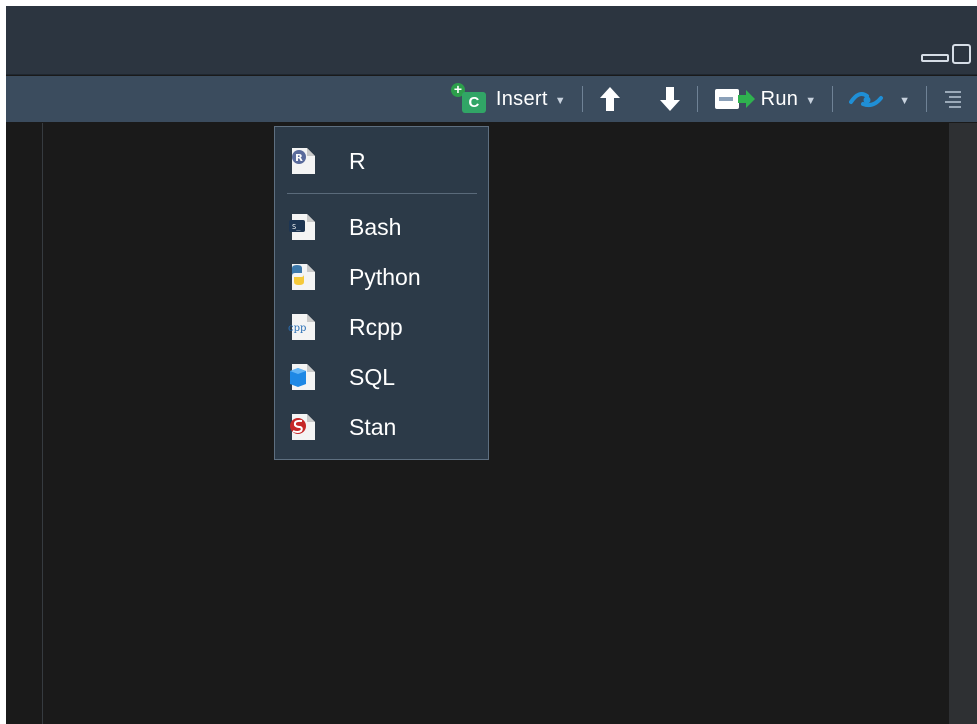 This screenshot has width=977, height=724. I want to click on menu-item-rcpp: cpp Rcpp, so click(381, 327).